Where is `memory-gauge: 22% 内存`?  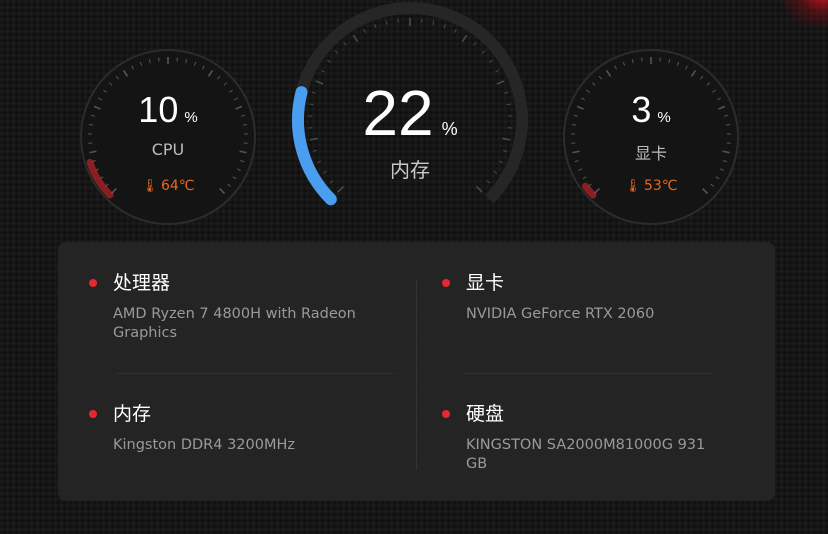 memory-gauge: 22% 内存 is located at coordinates (410, 115).